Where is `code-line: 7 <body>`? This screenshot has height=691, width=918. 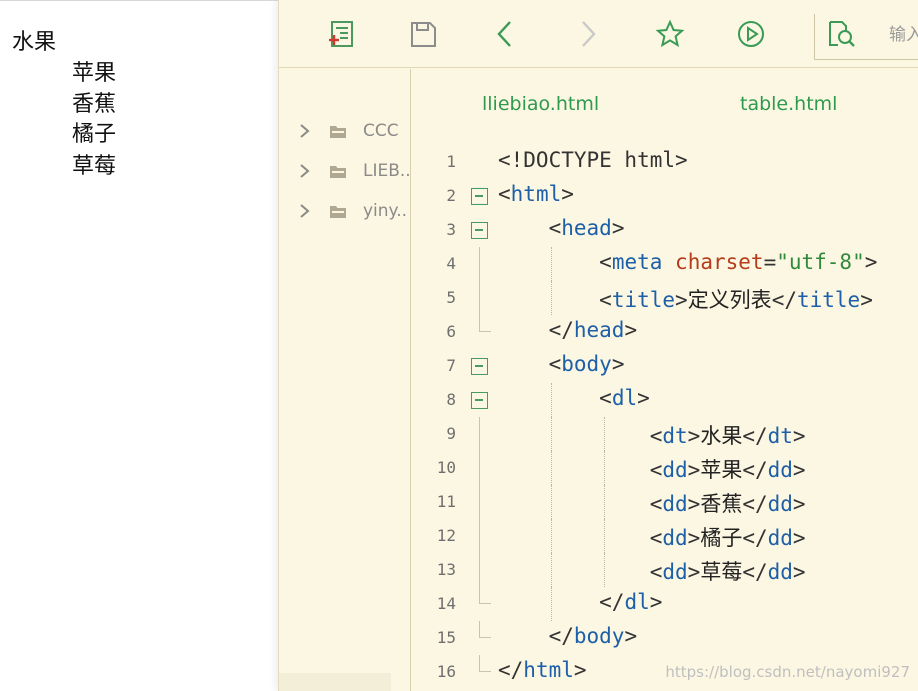
code-line: 7 <body> is located at coordinates (665, 366).